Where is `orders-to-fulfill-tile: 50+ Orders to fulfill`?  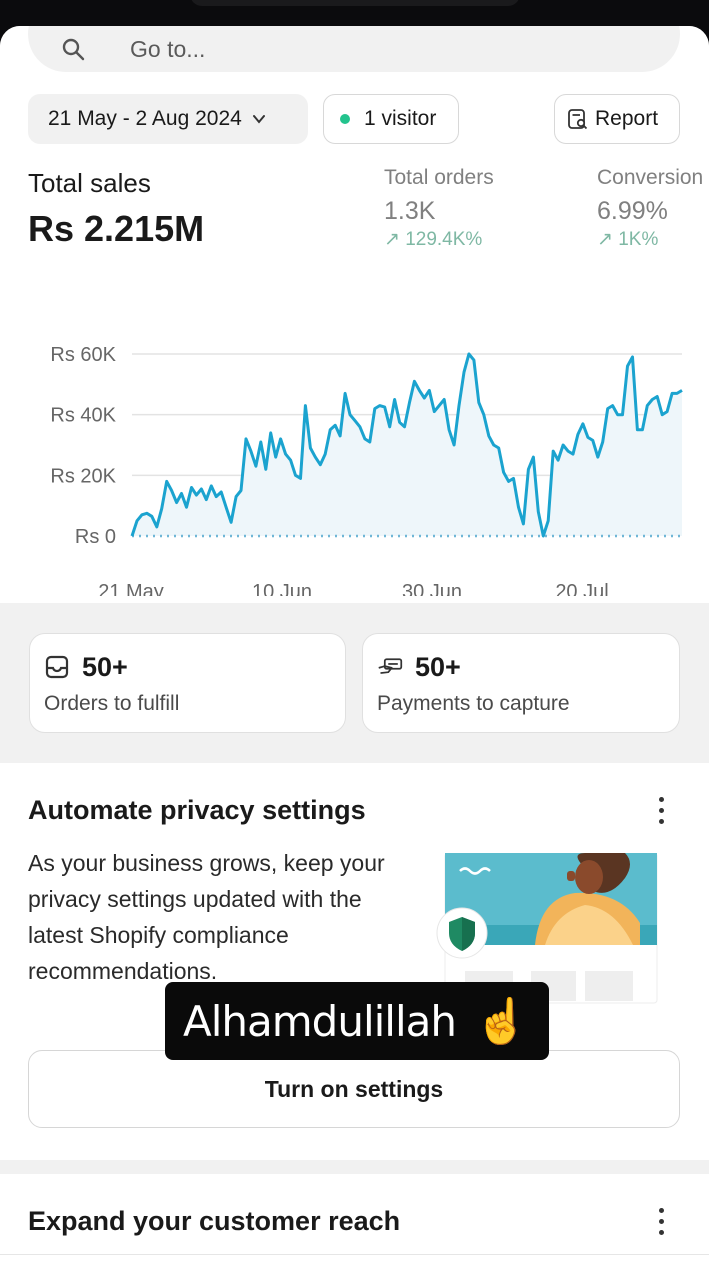
orders-to-fulfill-tile: 50+ Orders to fulfill is located at coordinates (187, 683).